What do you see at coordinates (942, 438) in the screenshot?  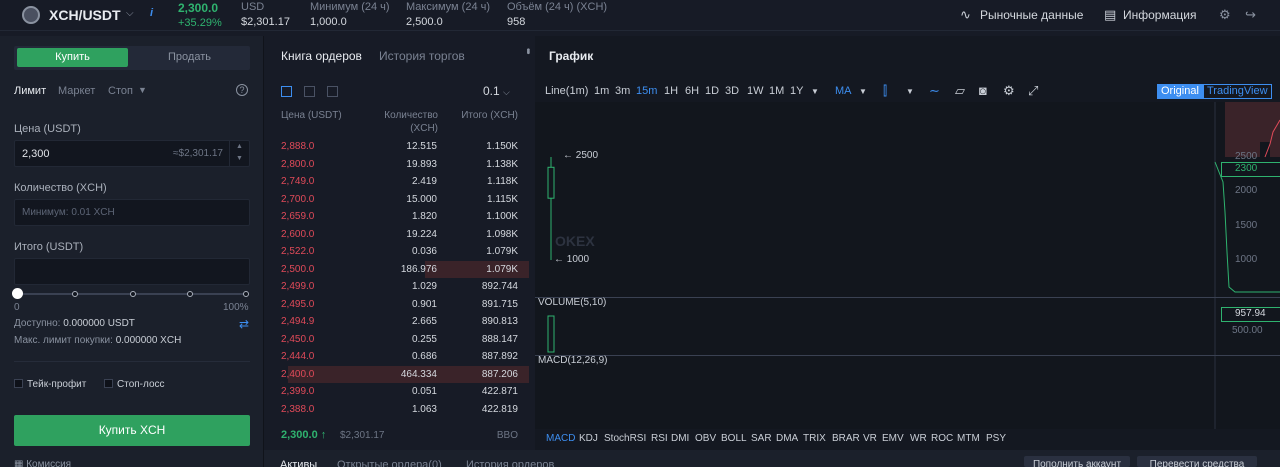 I see `ind-roc: ROC` at bounding box center [942, 438].